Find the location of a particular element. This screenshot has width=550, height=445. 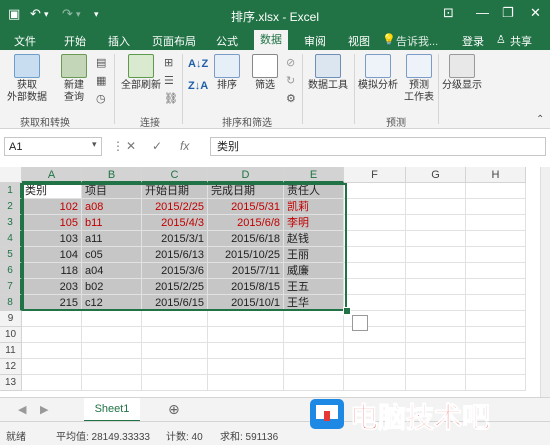

tab-data: 数据 is located at coordinates (271, 40).